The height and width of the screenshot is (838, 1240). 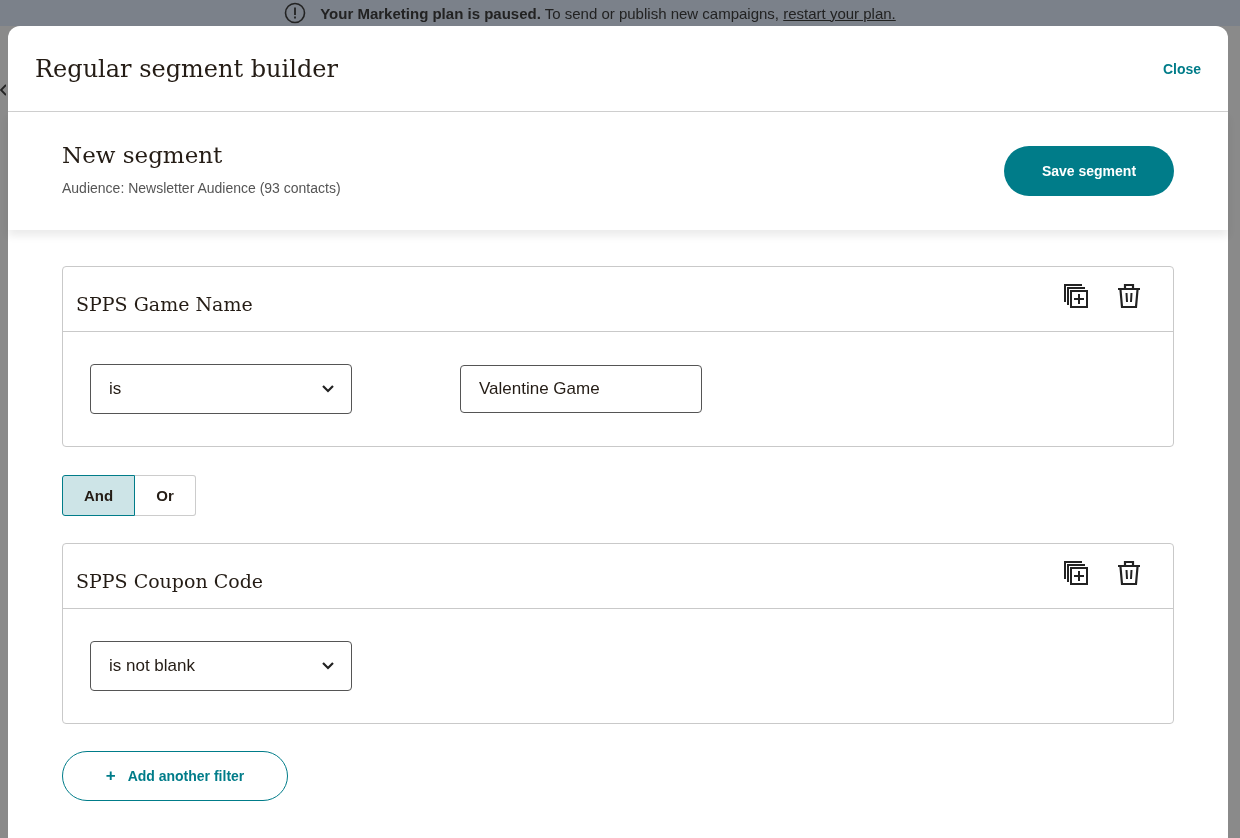 What do you see at coordinates (221, 389) in the screenshot?
I see `condition-dropdown: is` at bounding box center [221, 389].